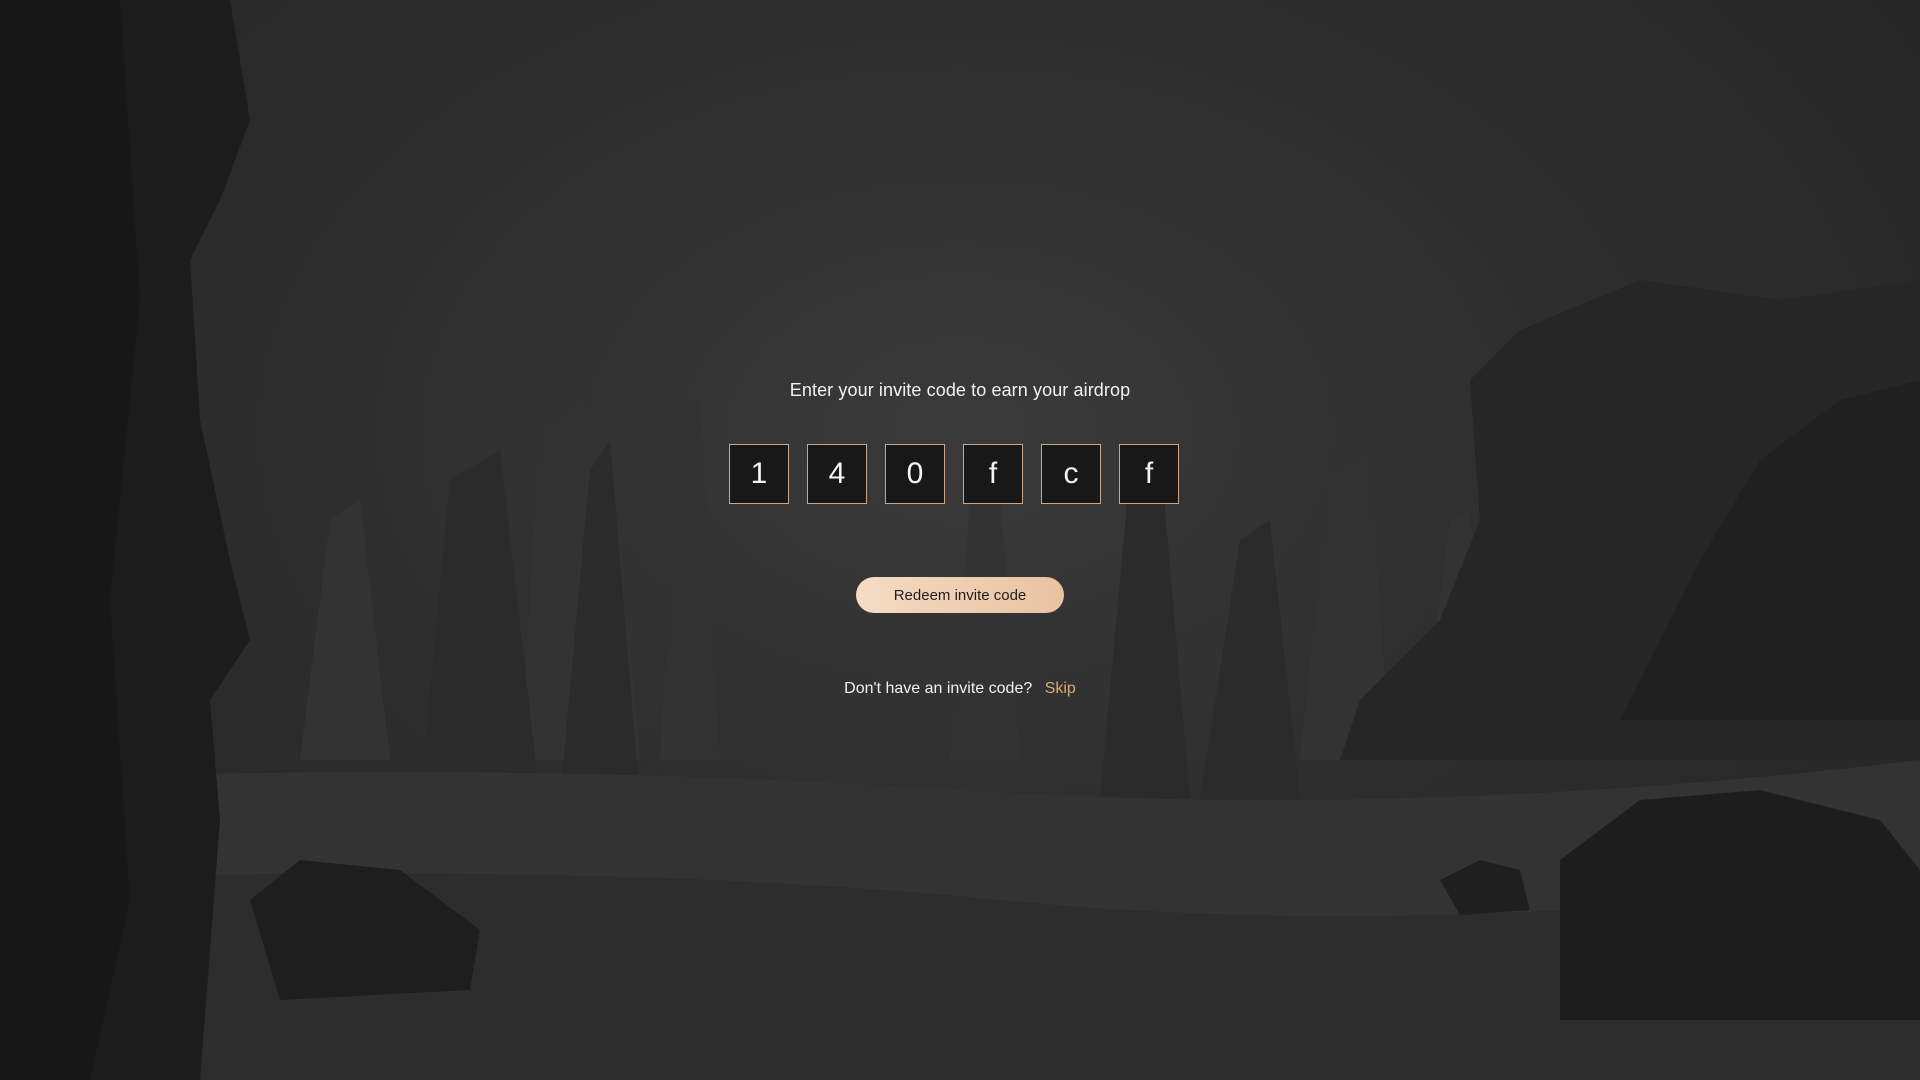  I want to click on code-digit-4: f, so click(993, 474).